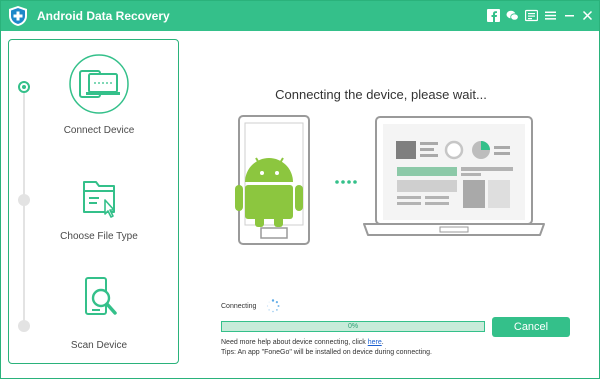 This screenshot has height=379, width=600. I want to click on feedback-icon, so click(531, 15).